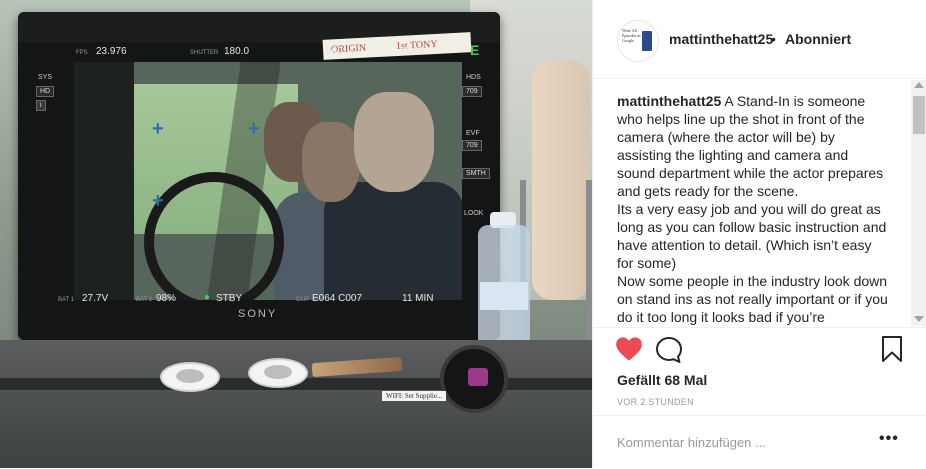  What do you see at coordinates (669, 101) in the screenshot?
I see `caption-username-link: mattinthehatt25` at bounding box center [669, 101].